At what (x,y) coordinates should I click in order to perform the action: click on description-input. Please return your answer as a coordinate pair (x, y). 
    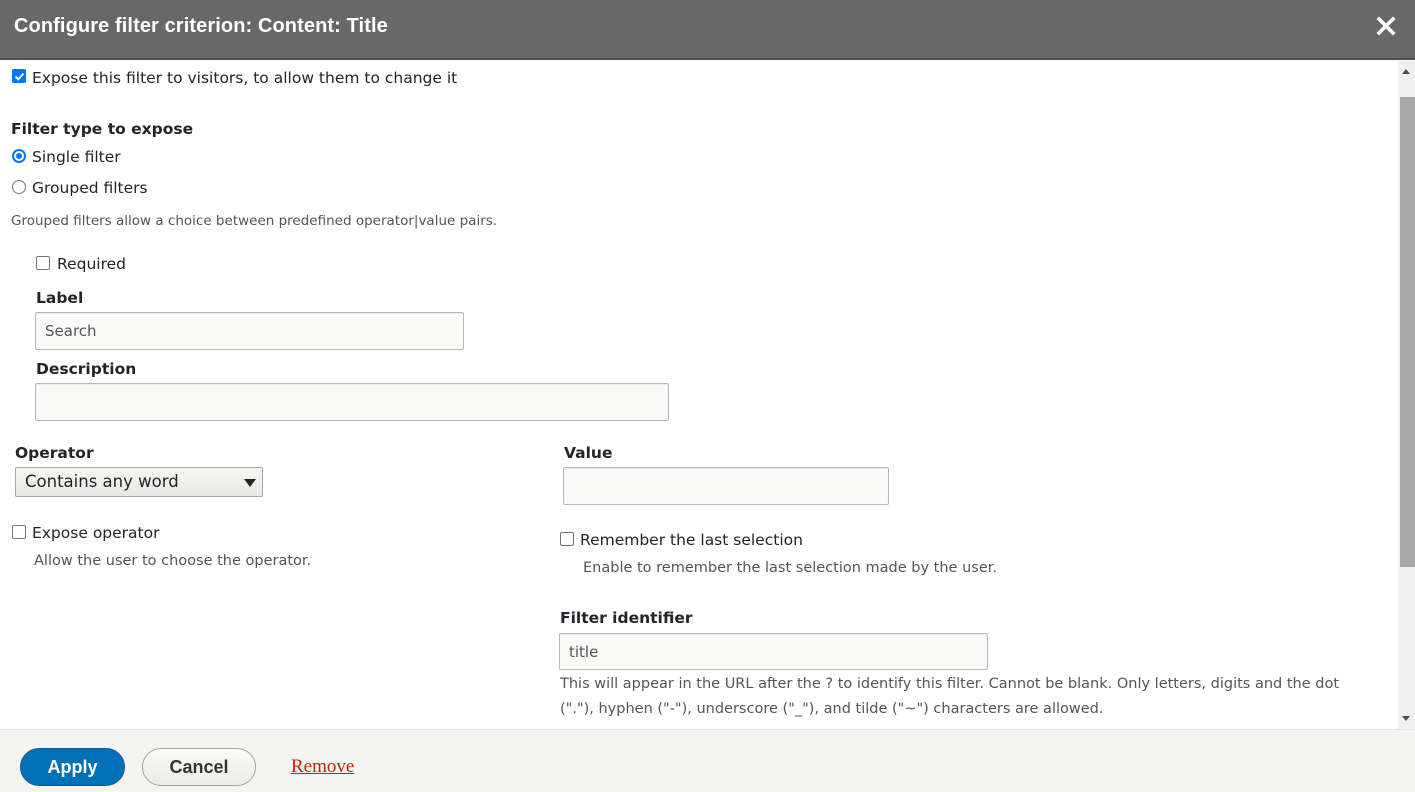
    Looking at the image, I should click on (352, 402).